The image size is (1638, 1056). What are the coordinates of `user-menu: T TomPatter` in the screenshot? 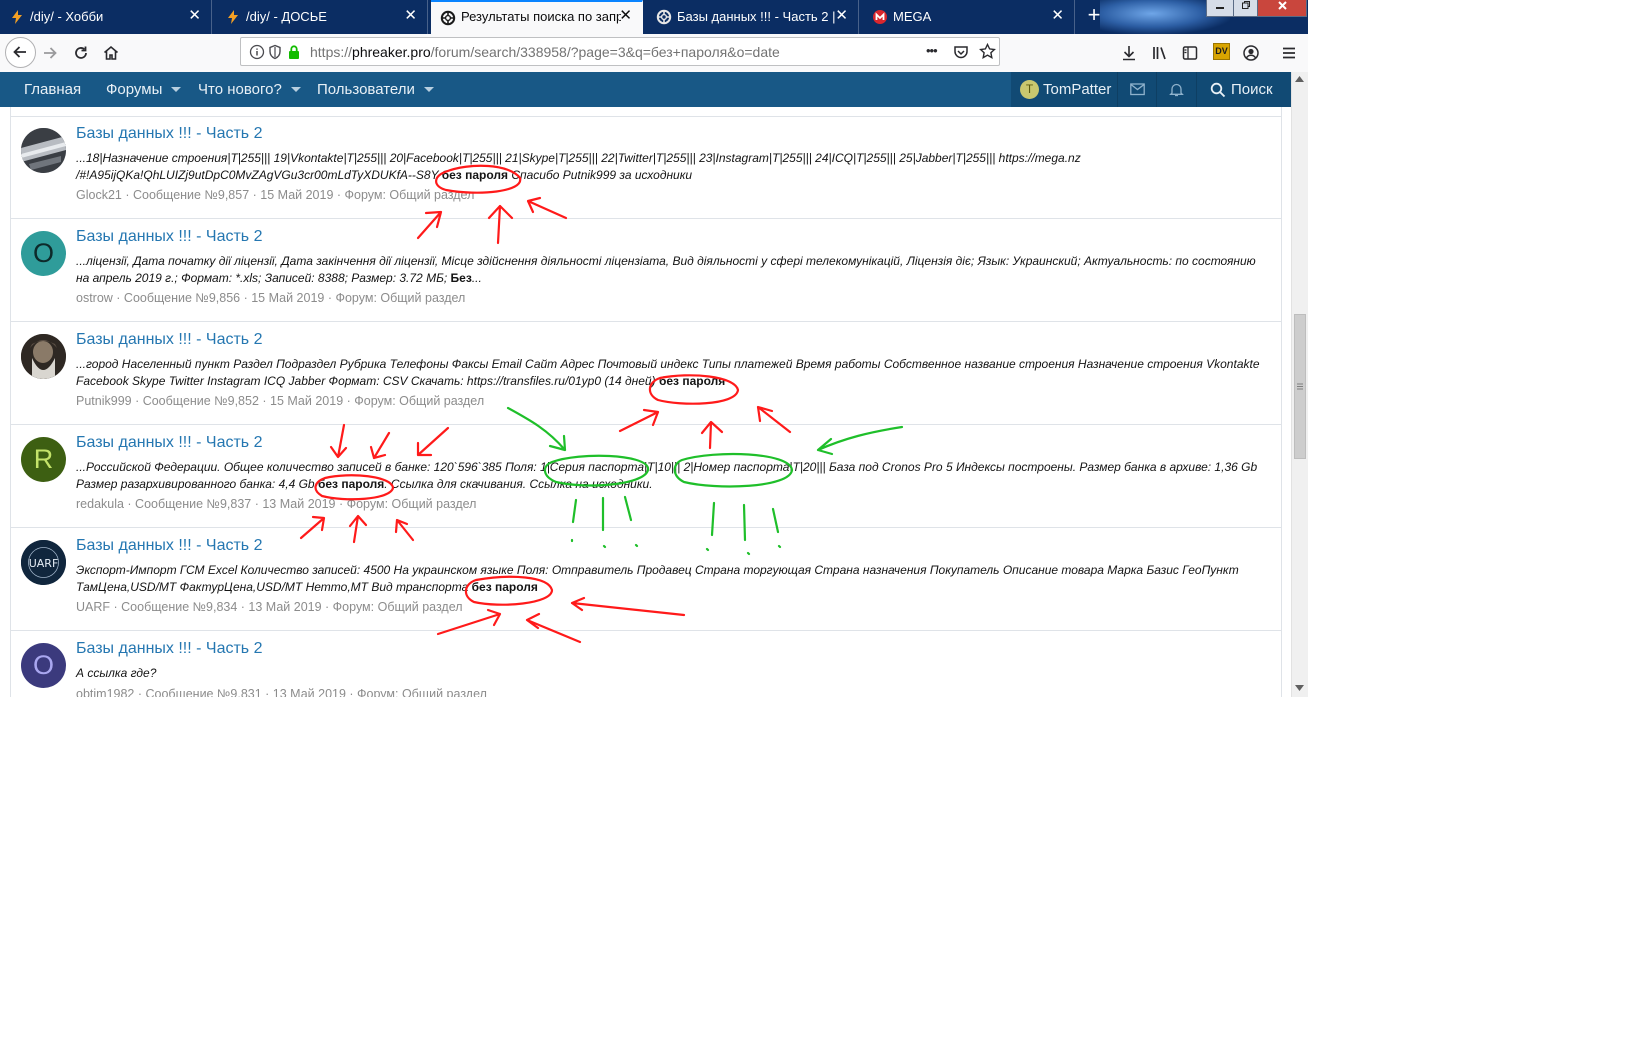 It's located at (1064, 89).